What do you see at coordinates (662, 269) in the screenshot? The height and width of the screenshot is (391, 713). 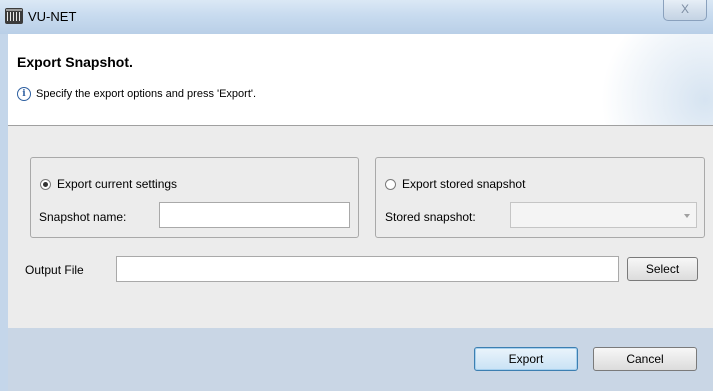 I see `select-file-button: Select` at bounding box center [662, 269].